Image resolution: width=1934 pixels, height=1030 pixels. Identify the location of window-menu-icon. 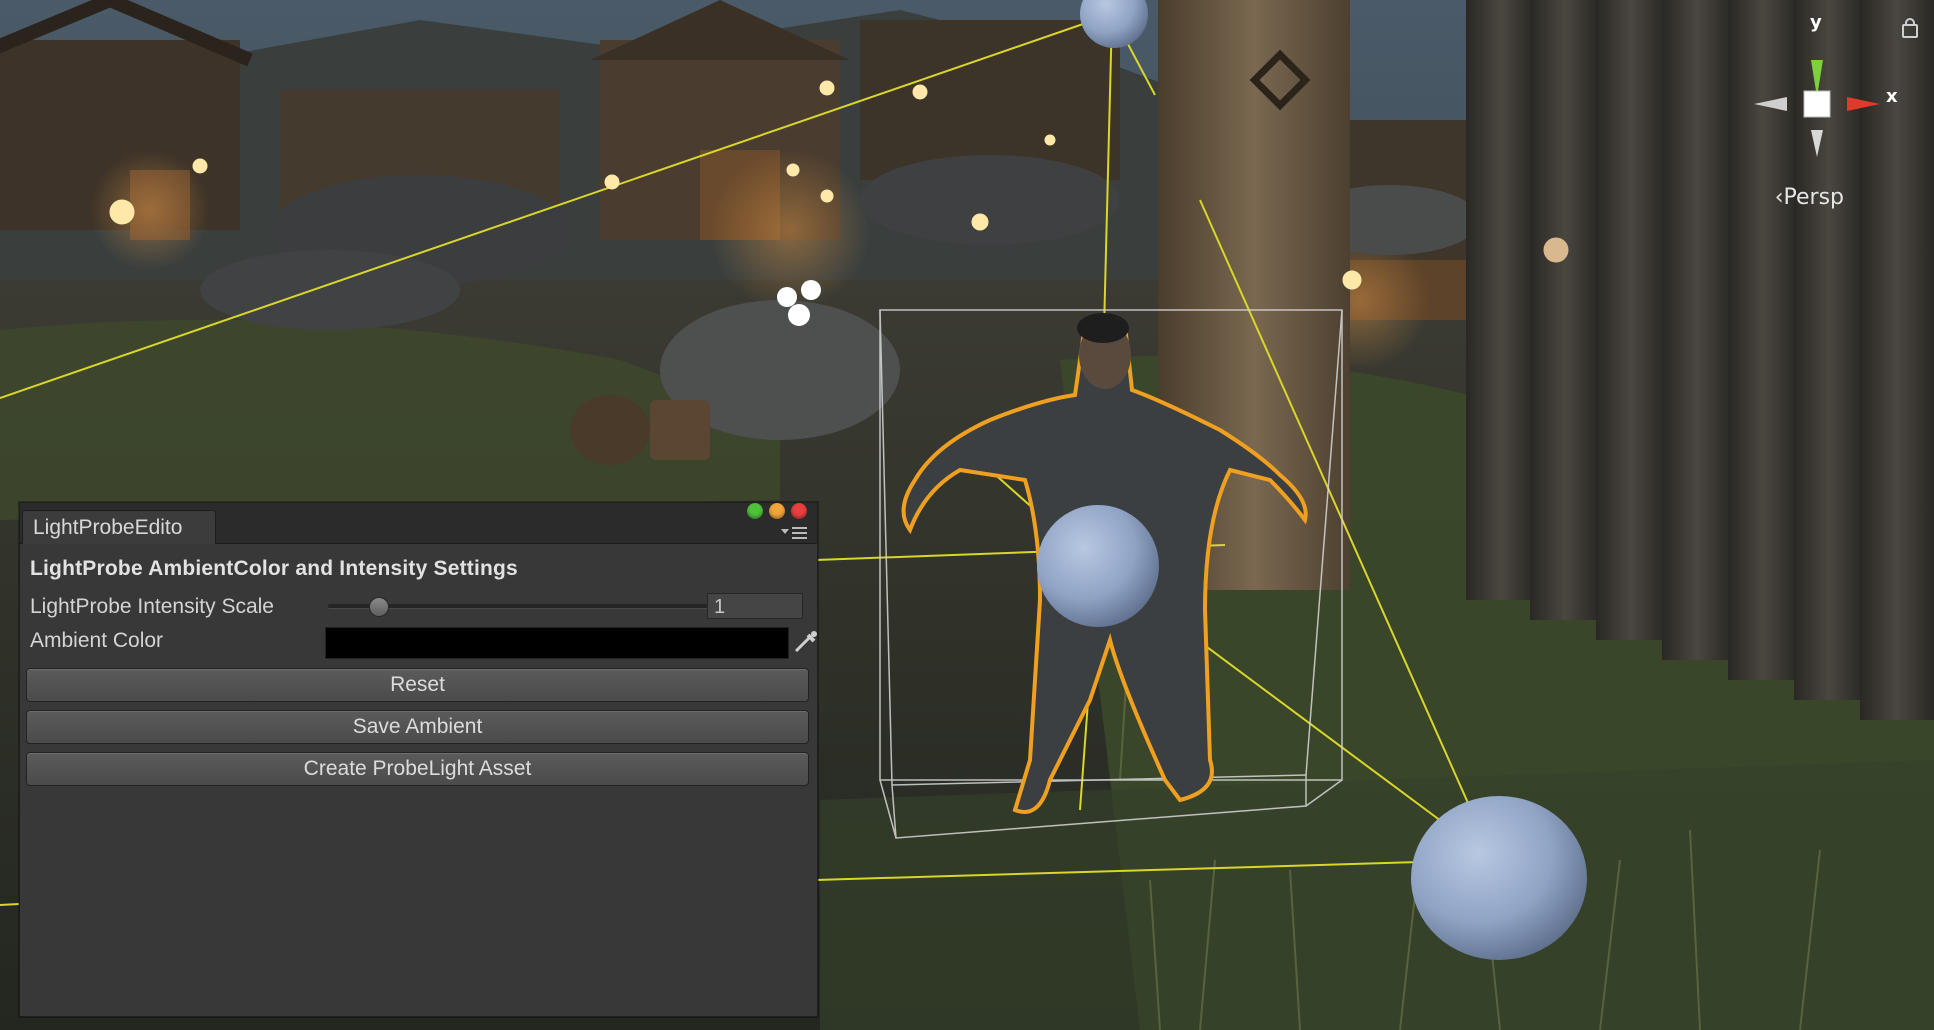
(794, 533).